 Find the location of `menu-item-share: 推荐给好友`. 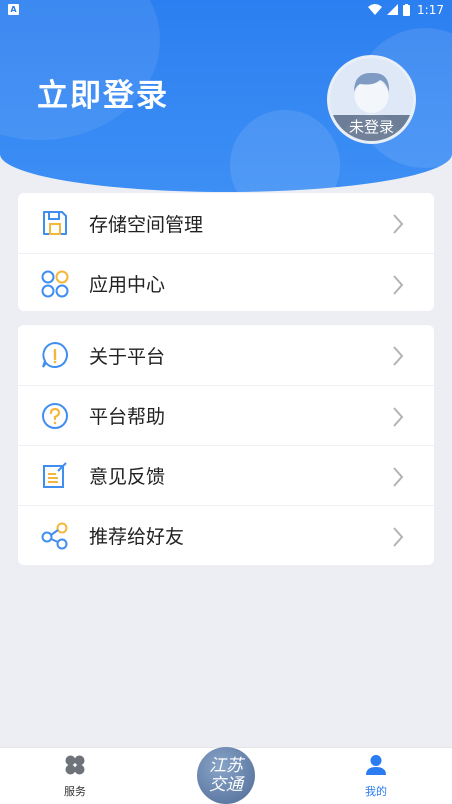

menu-item-share: 推荐给好友 is located at coordinates (226, 535).